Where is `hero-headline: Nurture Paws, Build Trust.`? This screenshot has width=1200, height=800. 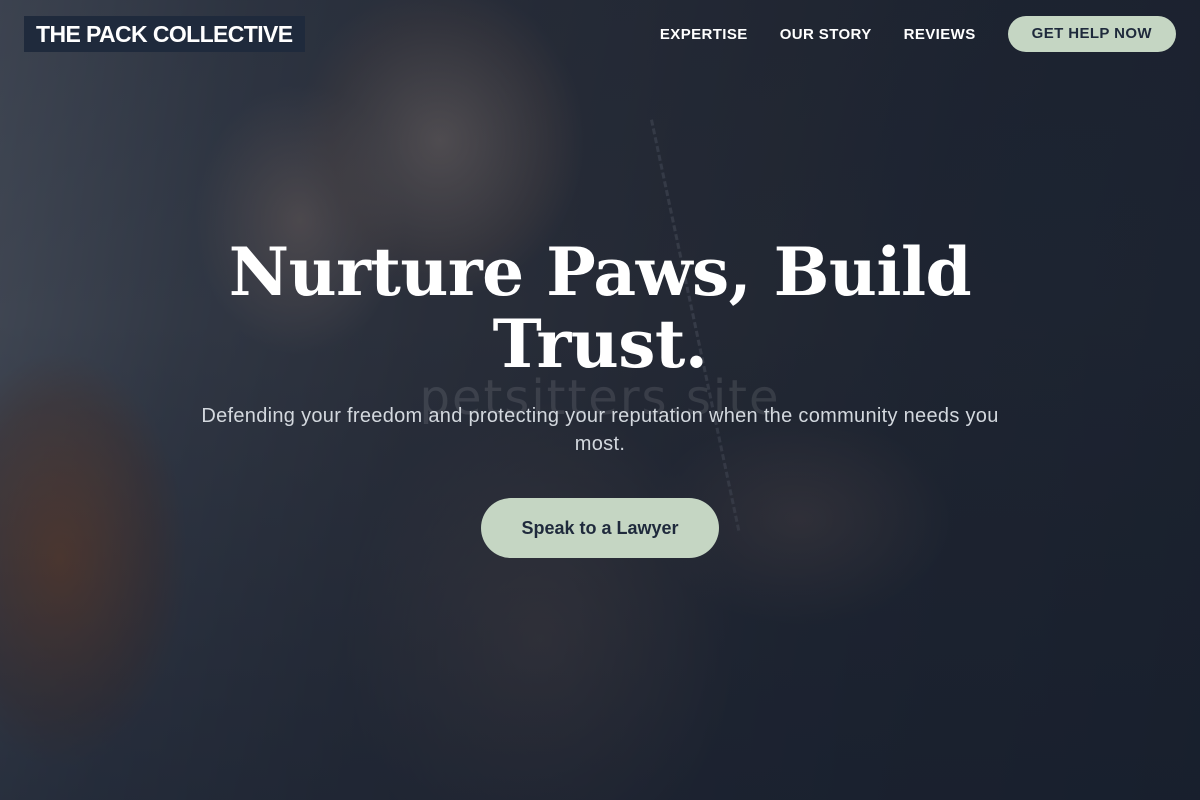
hero-headline: Nurture Paws, Build Trust. is located at coordinates (600, 308).